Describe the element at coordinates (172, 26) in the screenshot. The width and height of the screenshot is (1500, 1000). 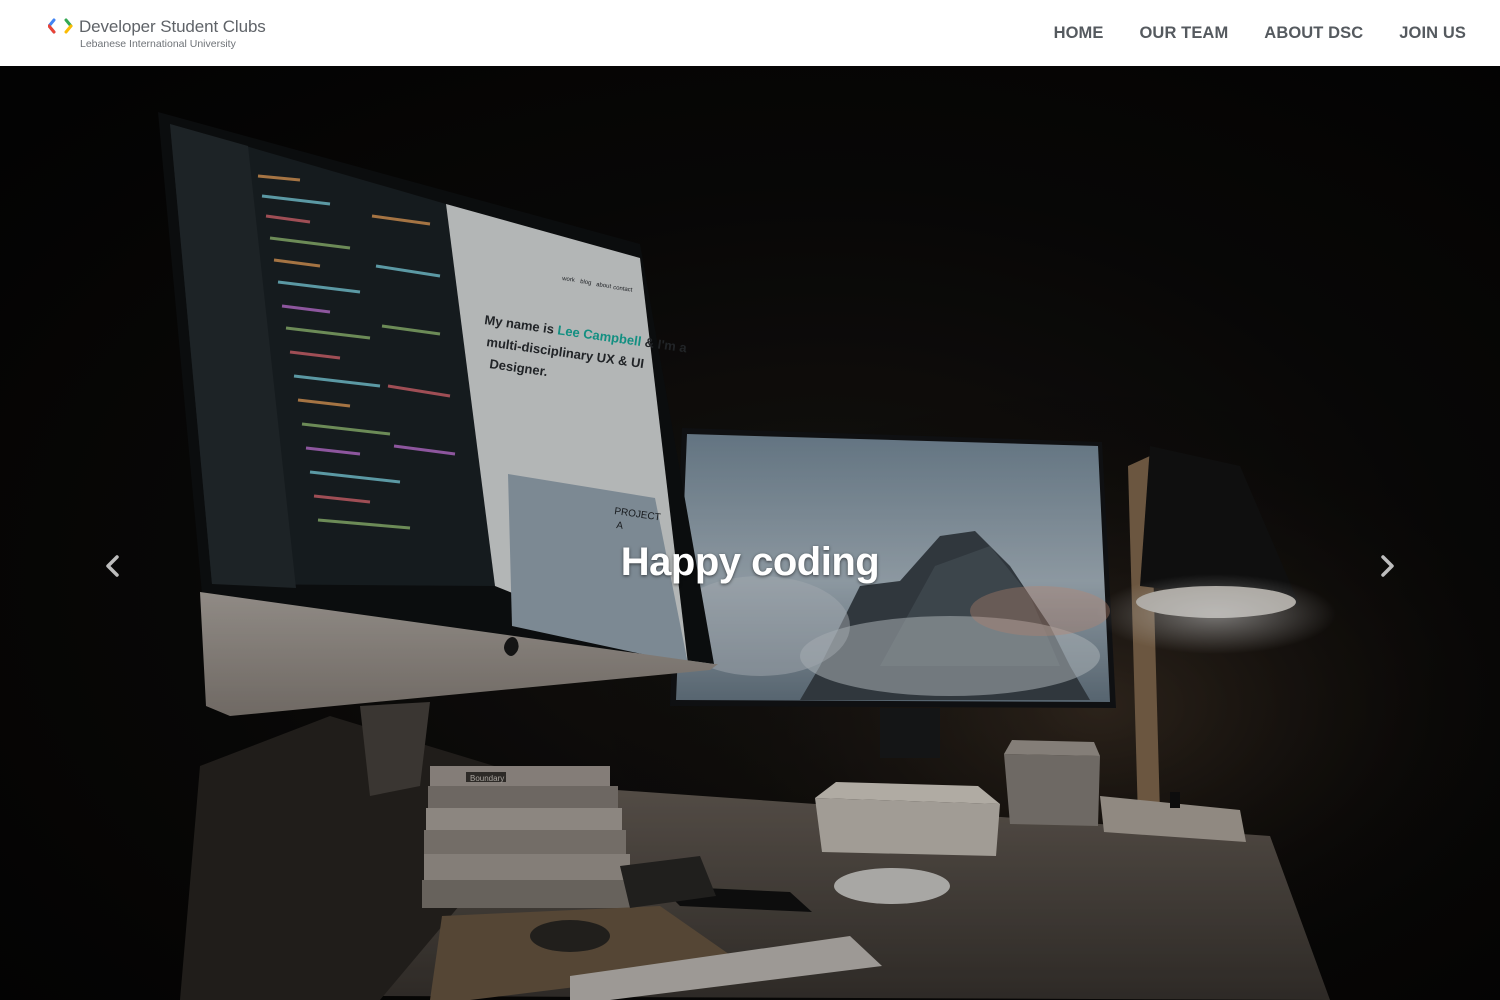
I see `brand-title: Developer Student Clubs` at that location.